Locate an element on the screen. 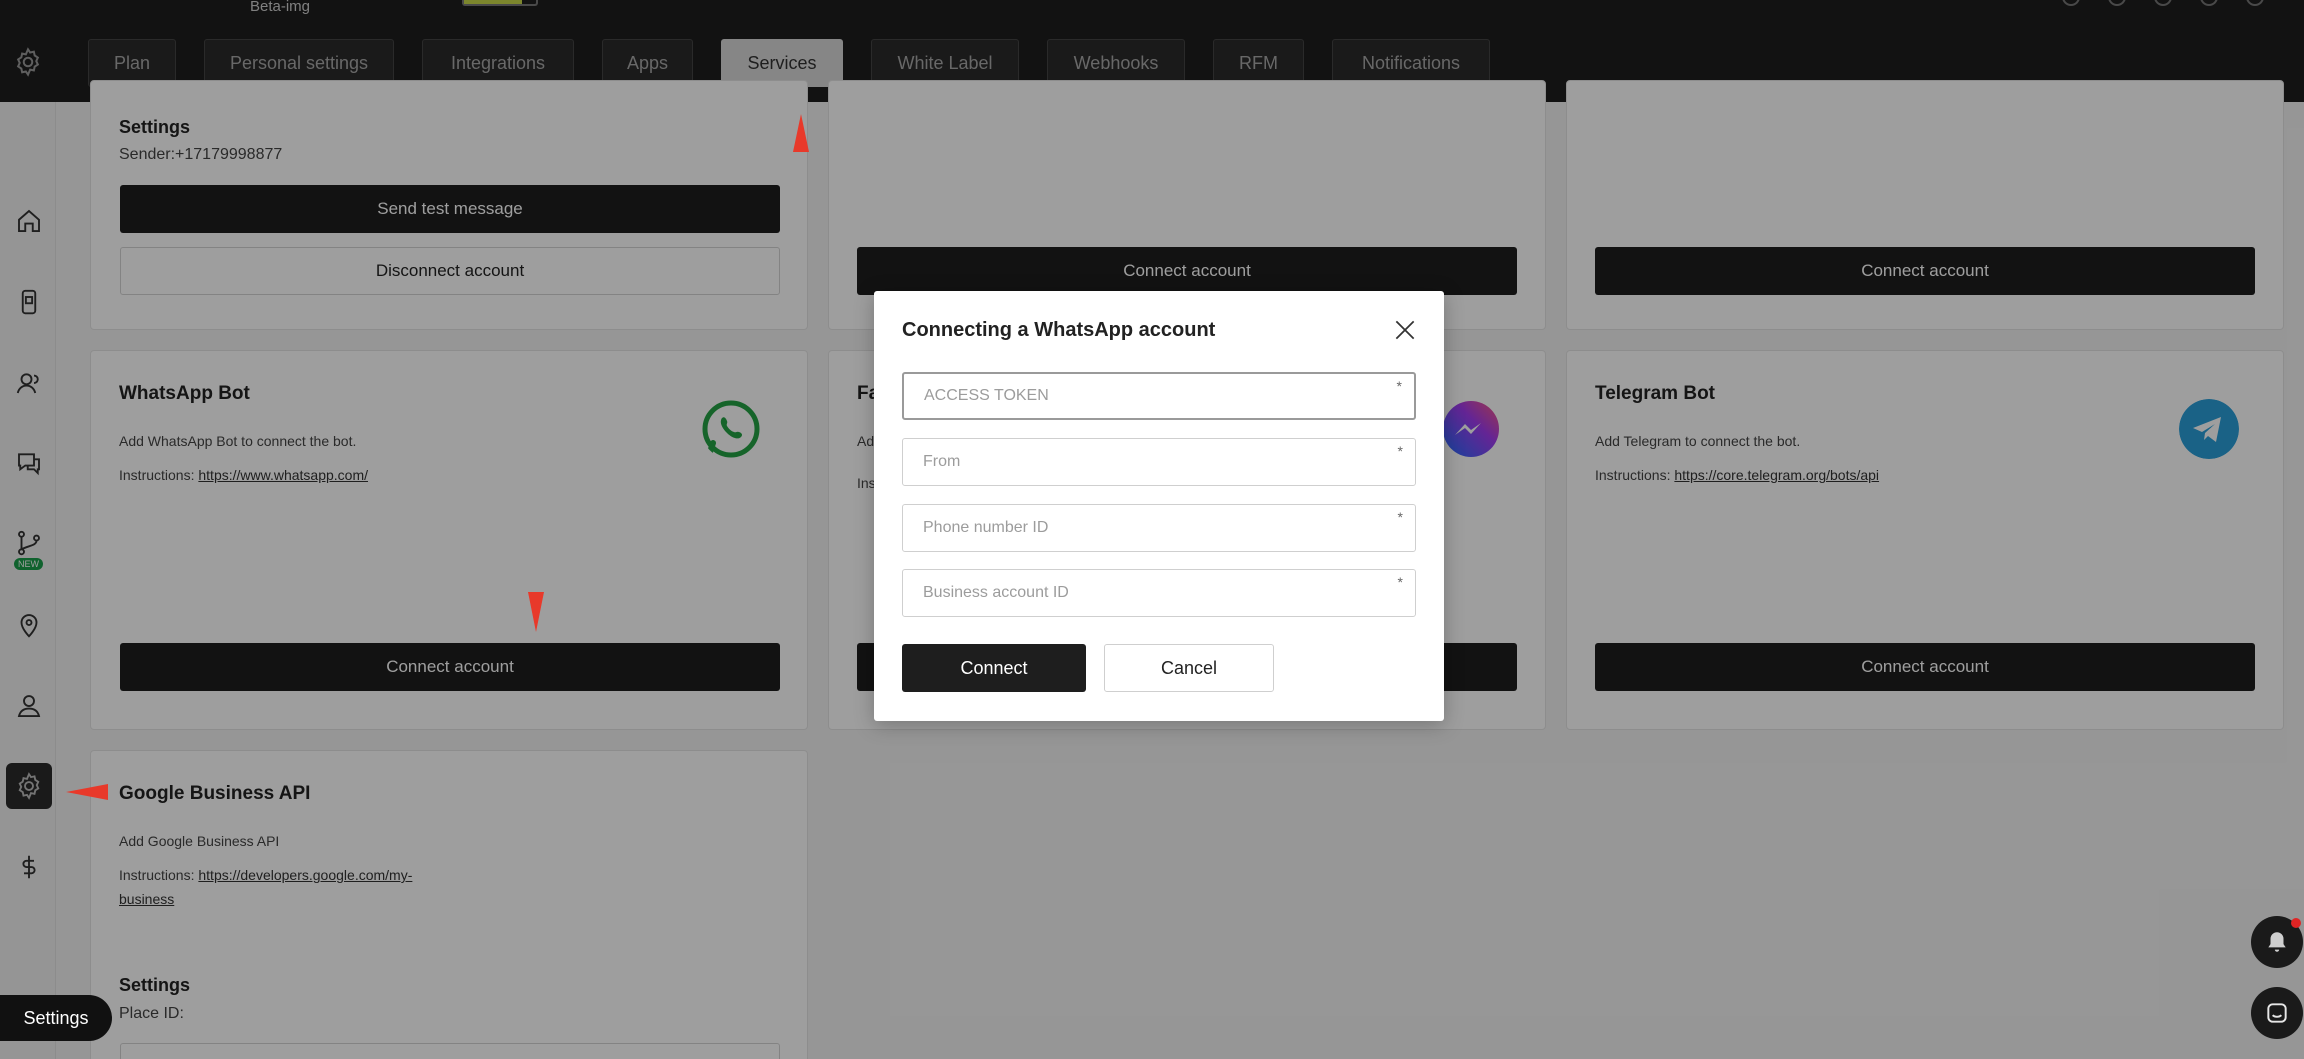  annotation-arrow-up is located at coordinates (801, 133).